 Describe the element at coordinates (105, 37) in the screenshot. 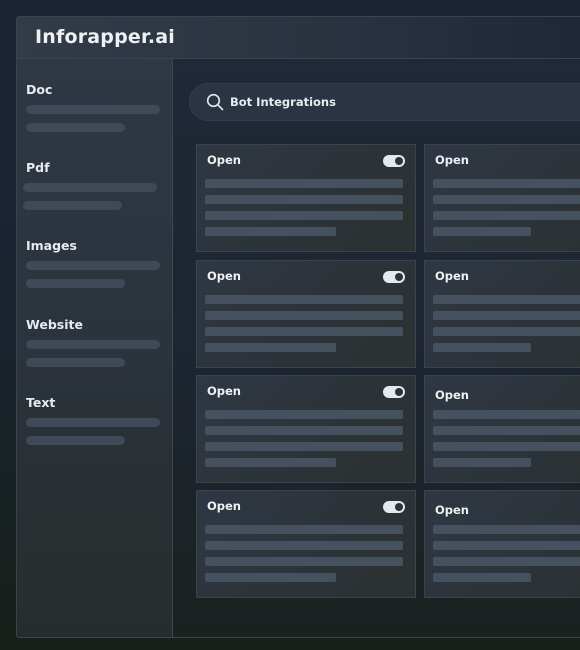

I see `app-title: Inforapper.ai` at that location.